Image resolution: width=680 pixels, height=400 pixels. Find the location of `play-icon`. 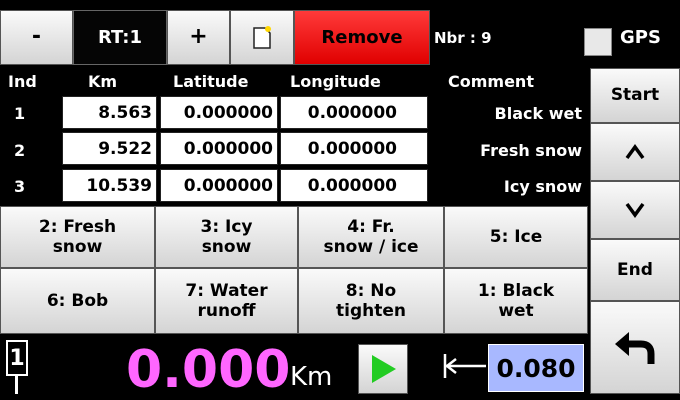

play-icon is located at coordinates (384, 369).